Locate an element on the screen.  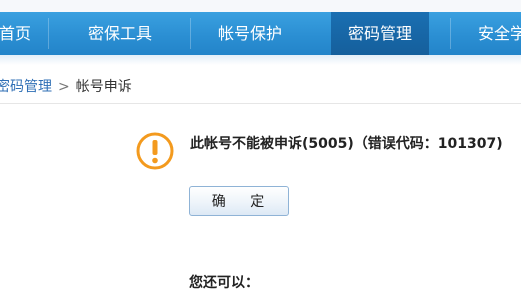
nav-account-protection: 帐号保护 is located at coordinates (250, 33).